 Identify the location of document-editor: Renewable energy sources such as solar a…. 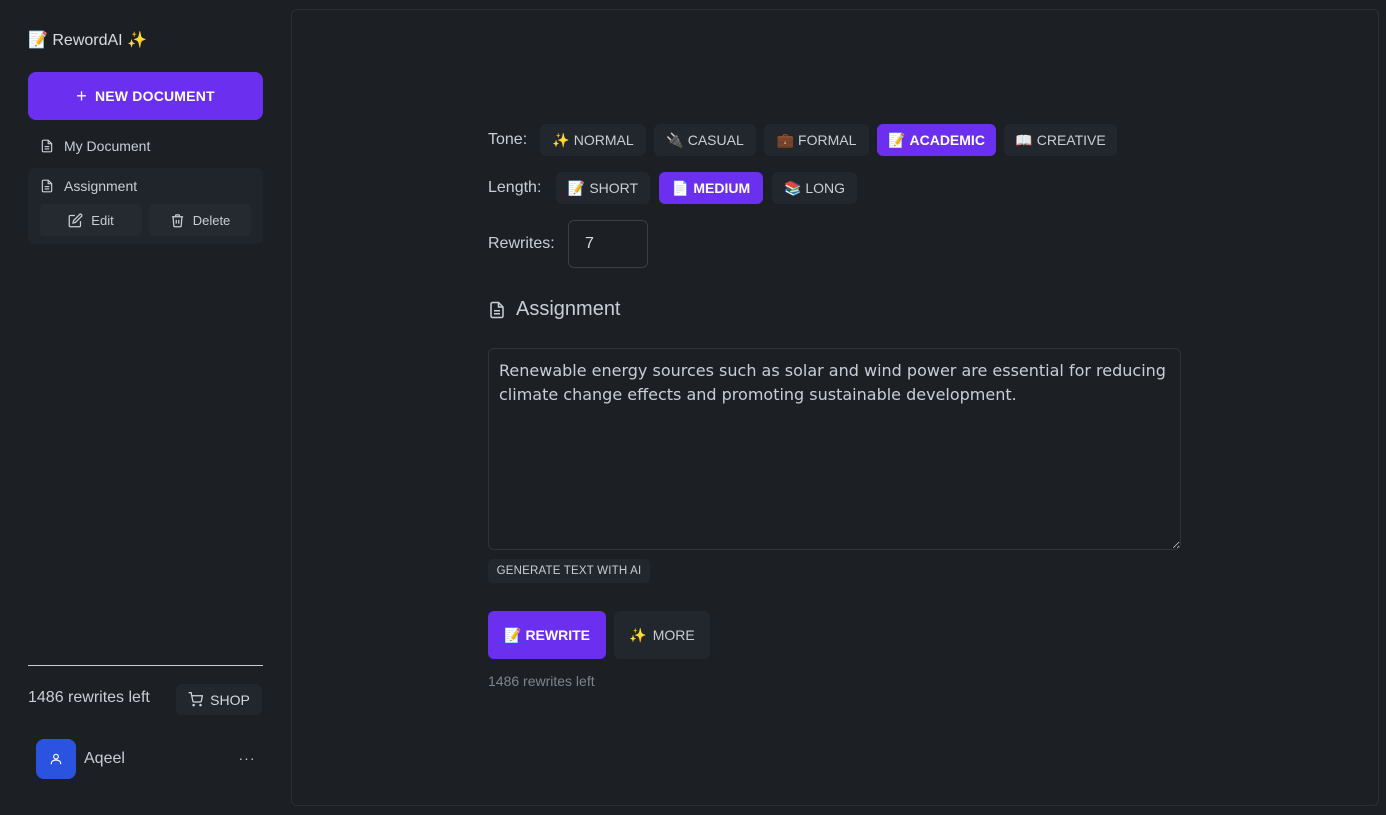
(834, 449).